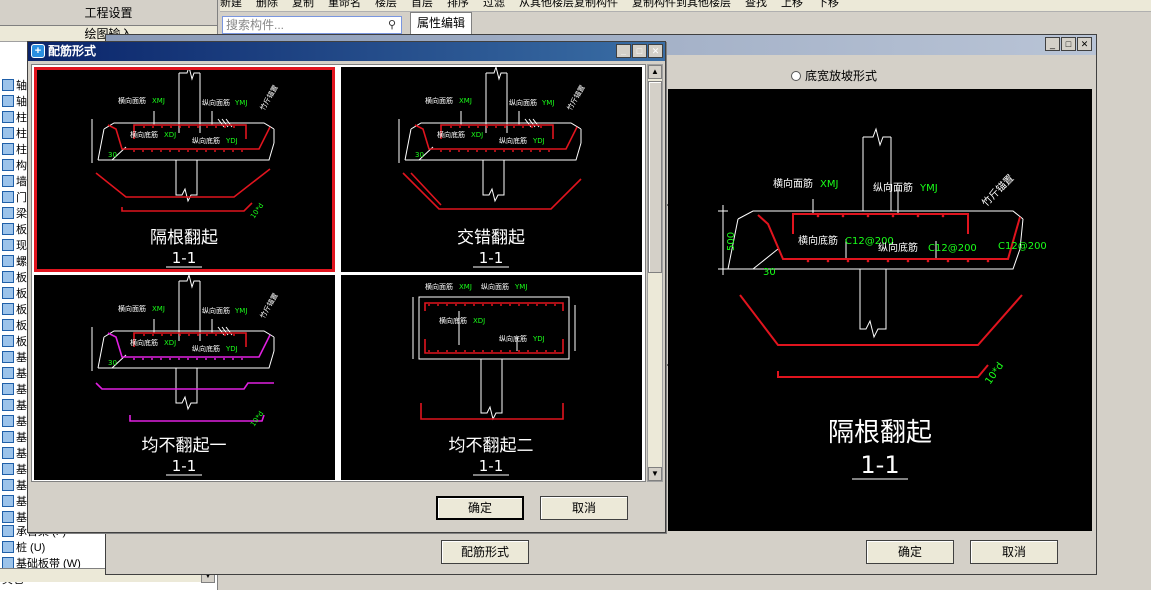 Image resolution: width=1151 pixels, height=590 pixels. I want to click on card-label-top-transverse: 横向面筋, so click(439, 286).